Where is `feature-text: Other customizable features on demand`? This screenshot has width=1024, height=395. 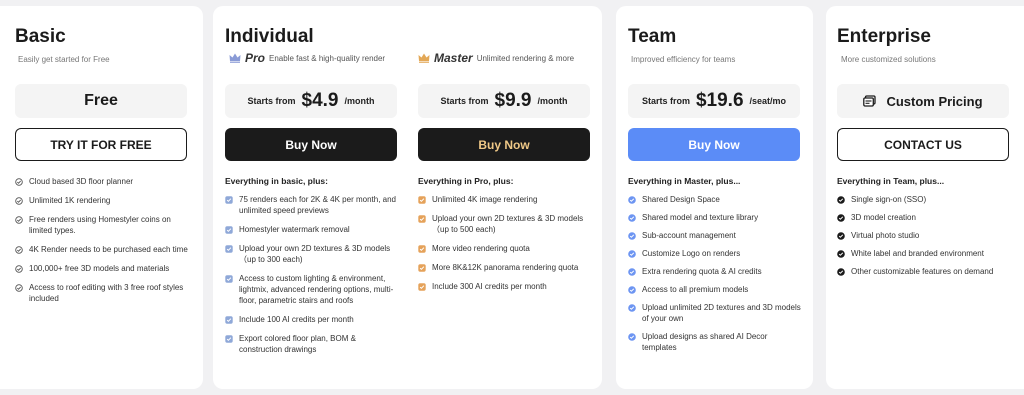 feature-text: Other customizable features on demand is located at coordinates (922, 271).